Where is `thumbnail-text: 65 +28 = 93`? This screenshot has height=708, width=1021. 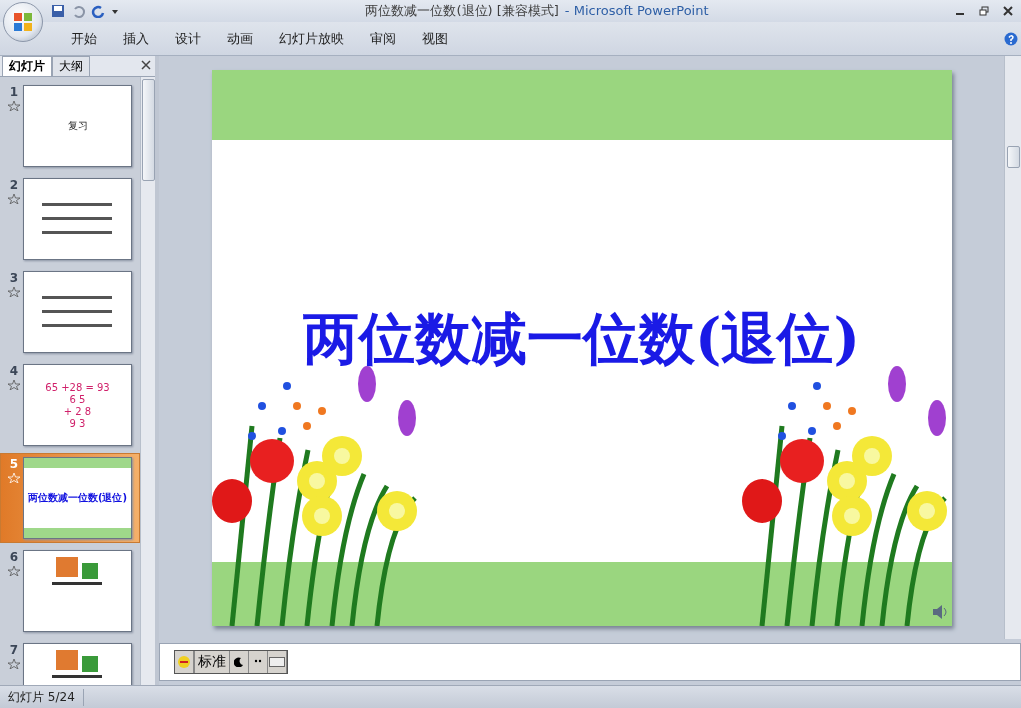 thumbnail-text: 65 +28 = 93 is located at coordinates (77, 387).